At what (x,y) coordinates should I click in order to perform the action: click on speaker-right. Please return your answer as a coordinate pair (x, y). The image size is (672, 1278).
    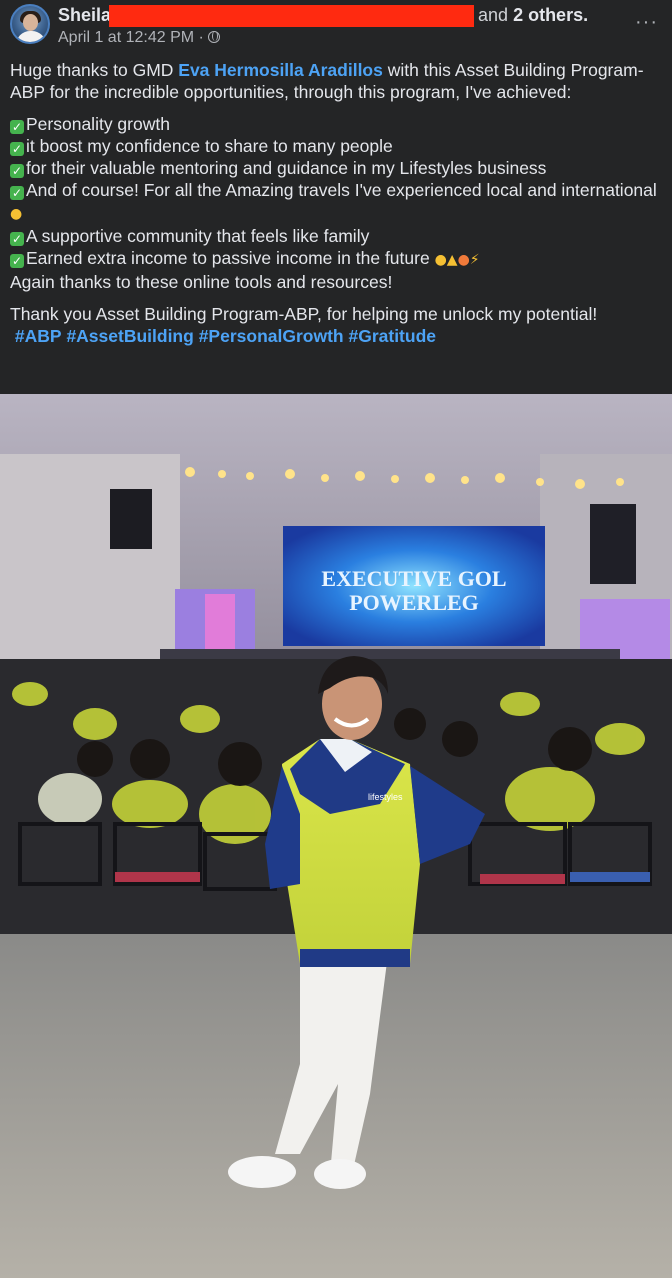
    Looking at the image, I should click on (613, 544).